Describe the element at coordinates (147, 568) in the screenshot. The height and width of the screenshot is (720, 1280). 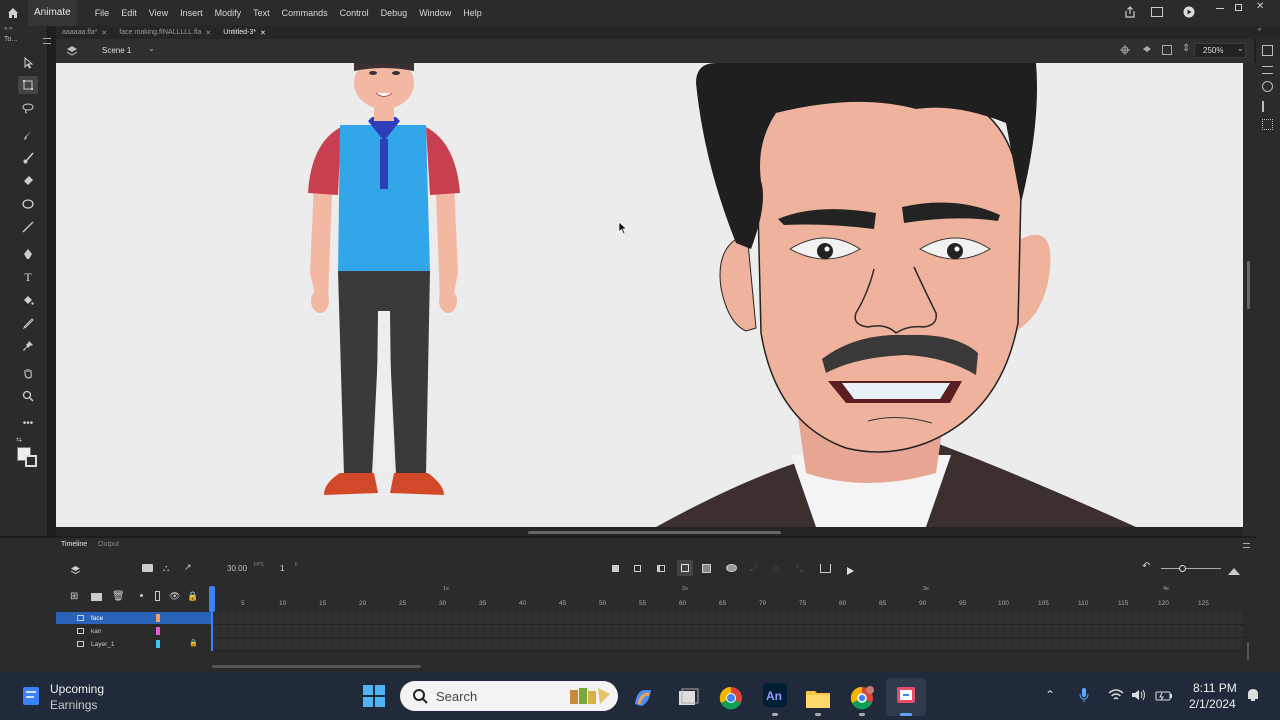
I see `camera-icon` at that location.